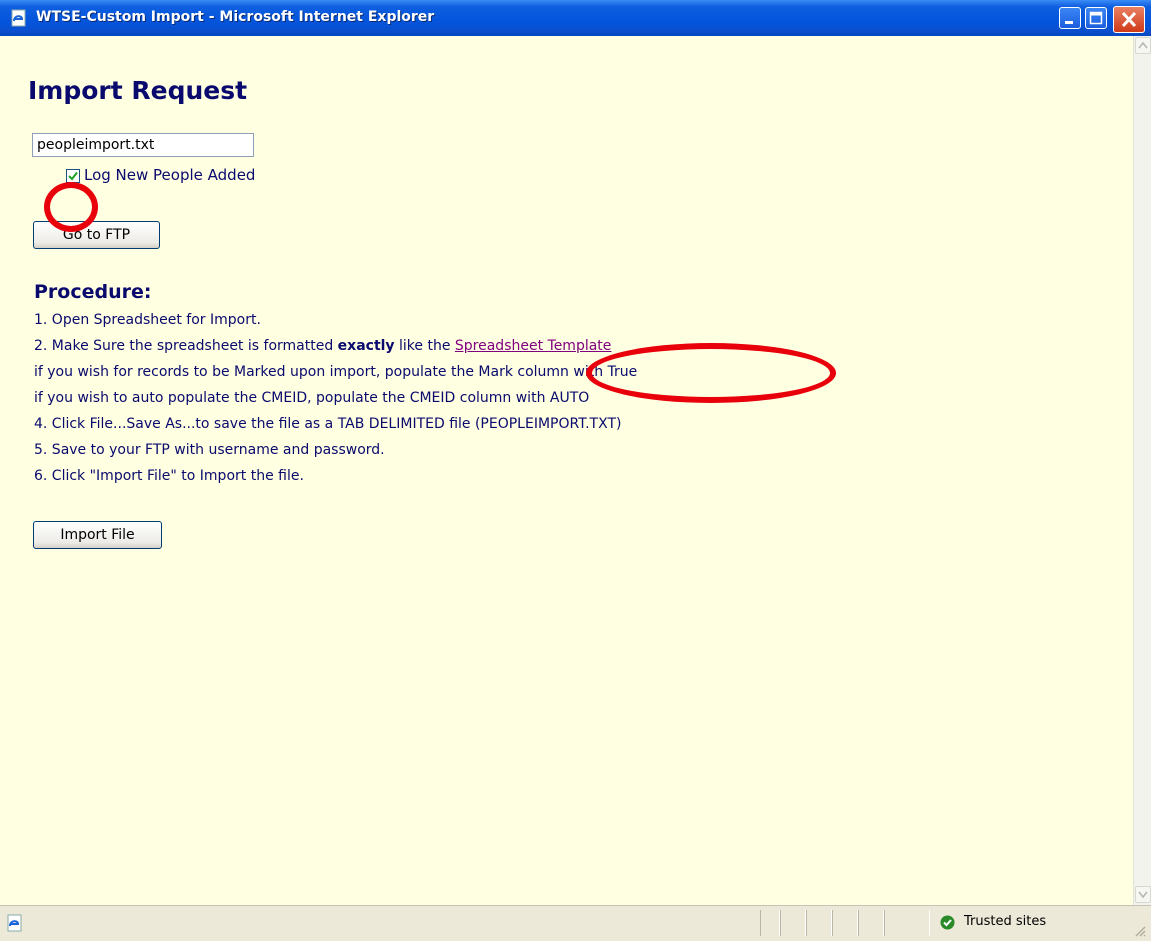 This screenshot has width=1151, height=941. I want to click on maximize-button, so click(1096, 18).